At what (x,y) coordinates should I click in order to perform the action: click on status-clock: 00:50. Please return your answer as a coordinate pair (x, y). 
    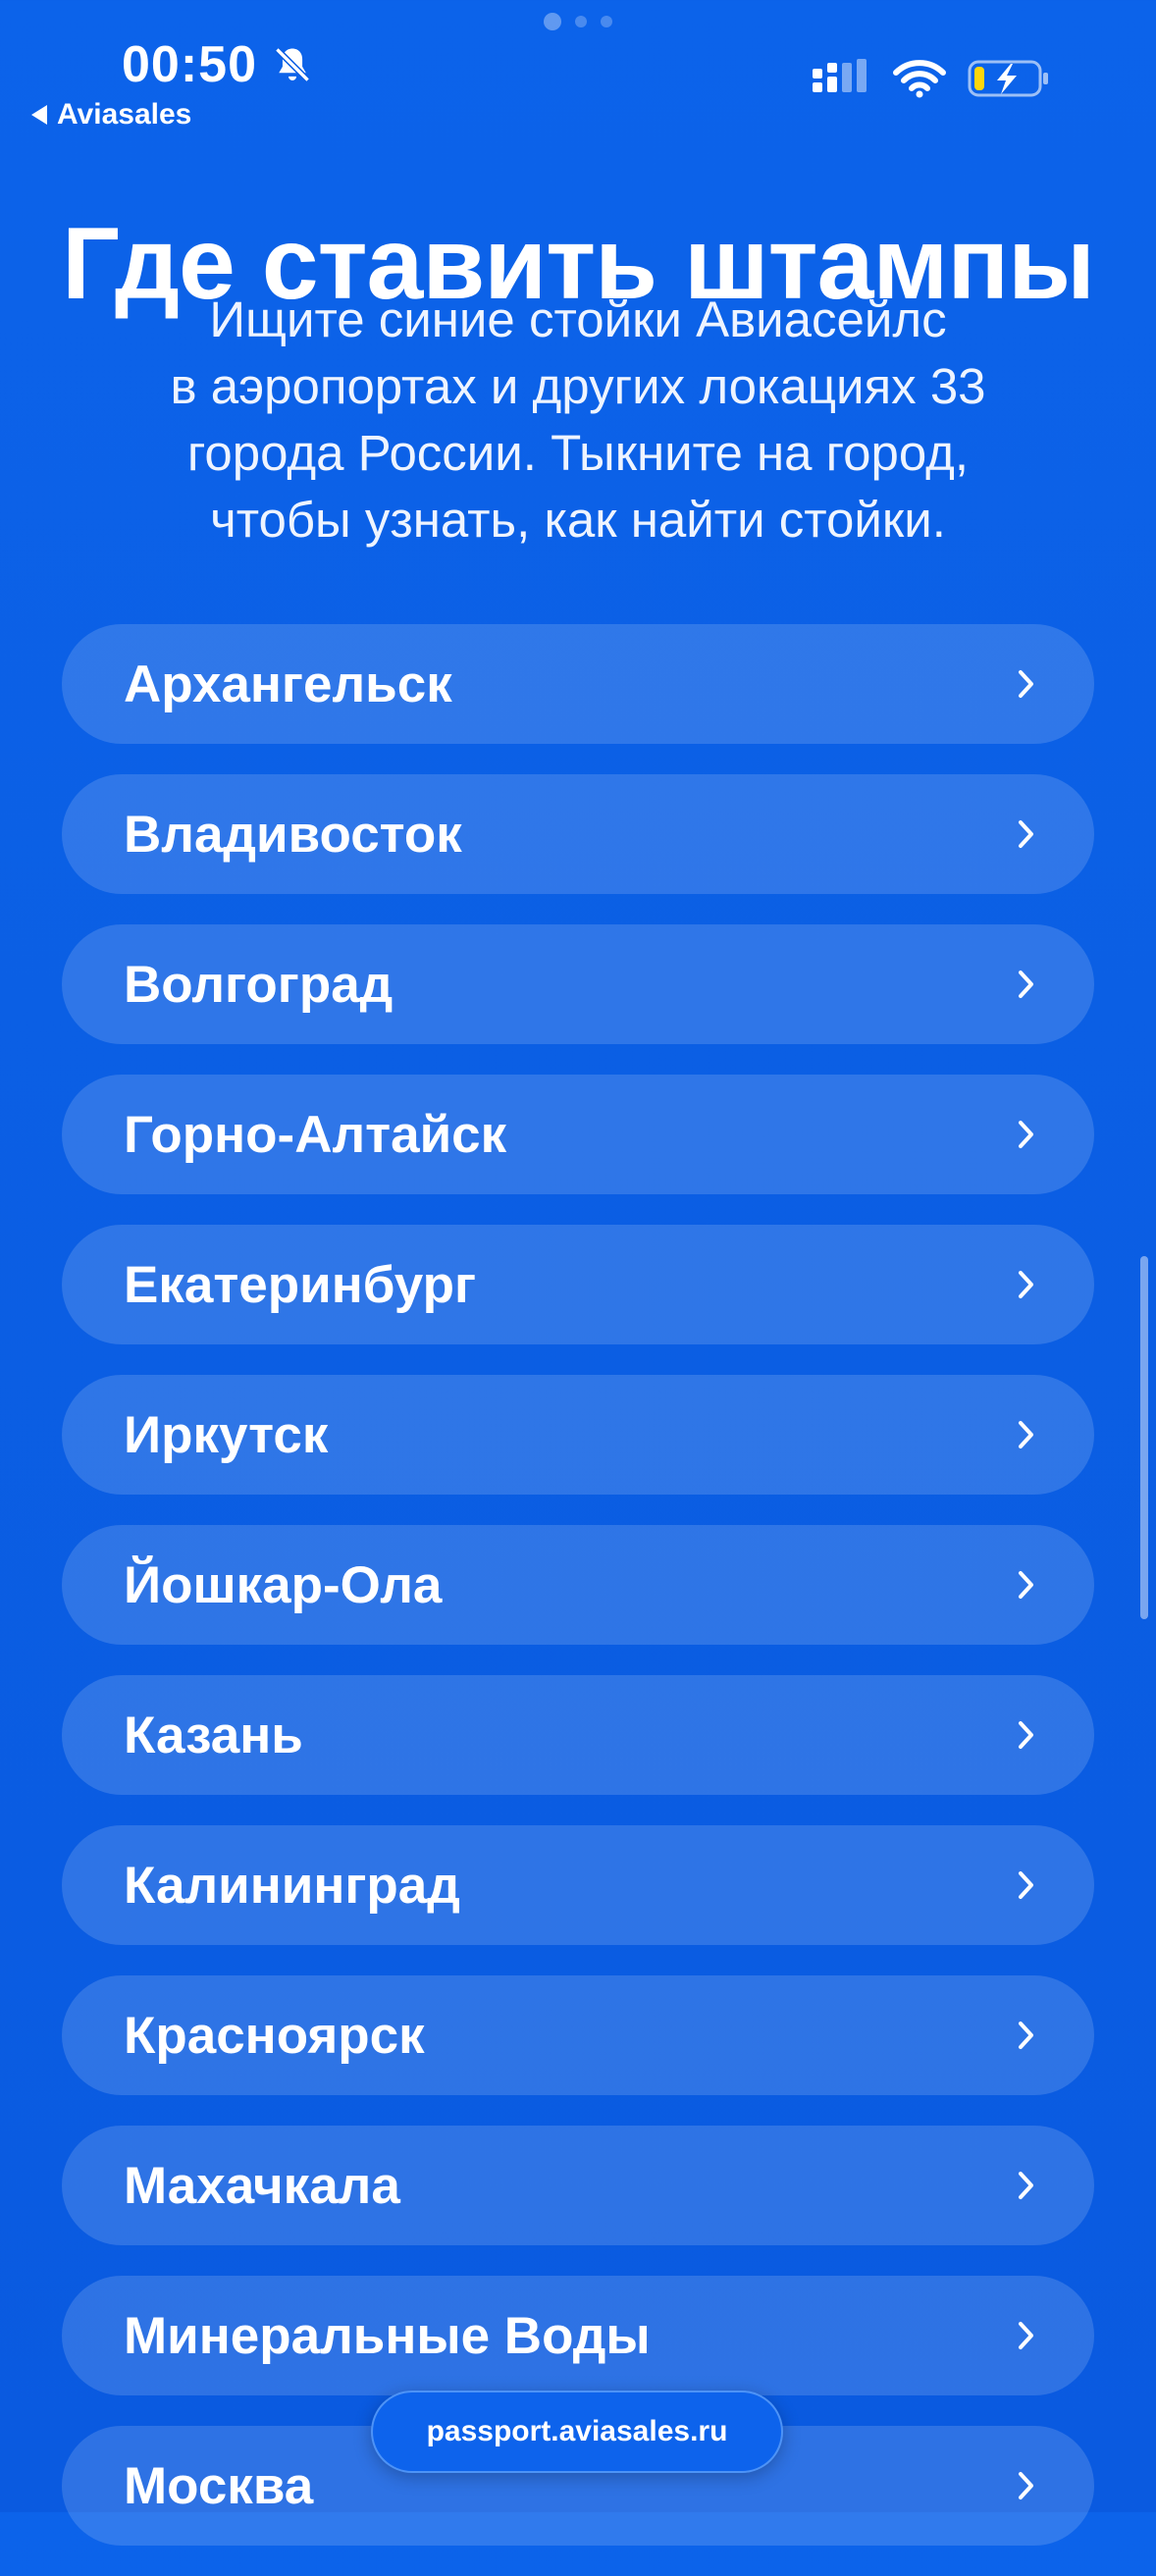
    Looking at the image, I should click on (218, 64).